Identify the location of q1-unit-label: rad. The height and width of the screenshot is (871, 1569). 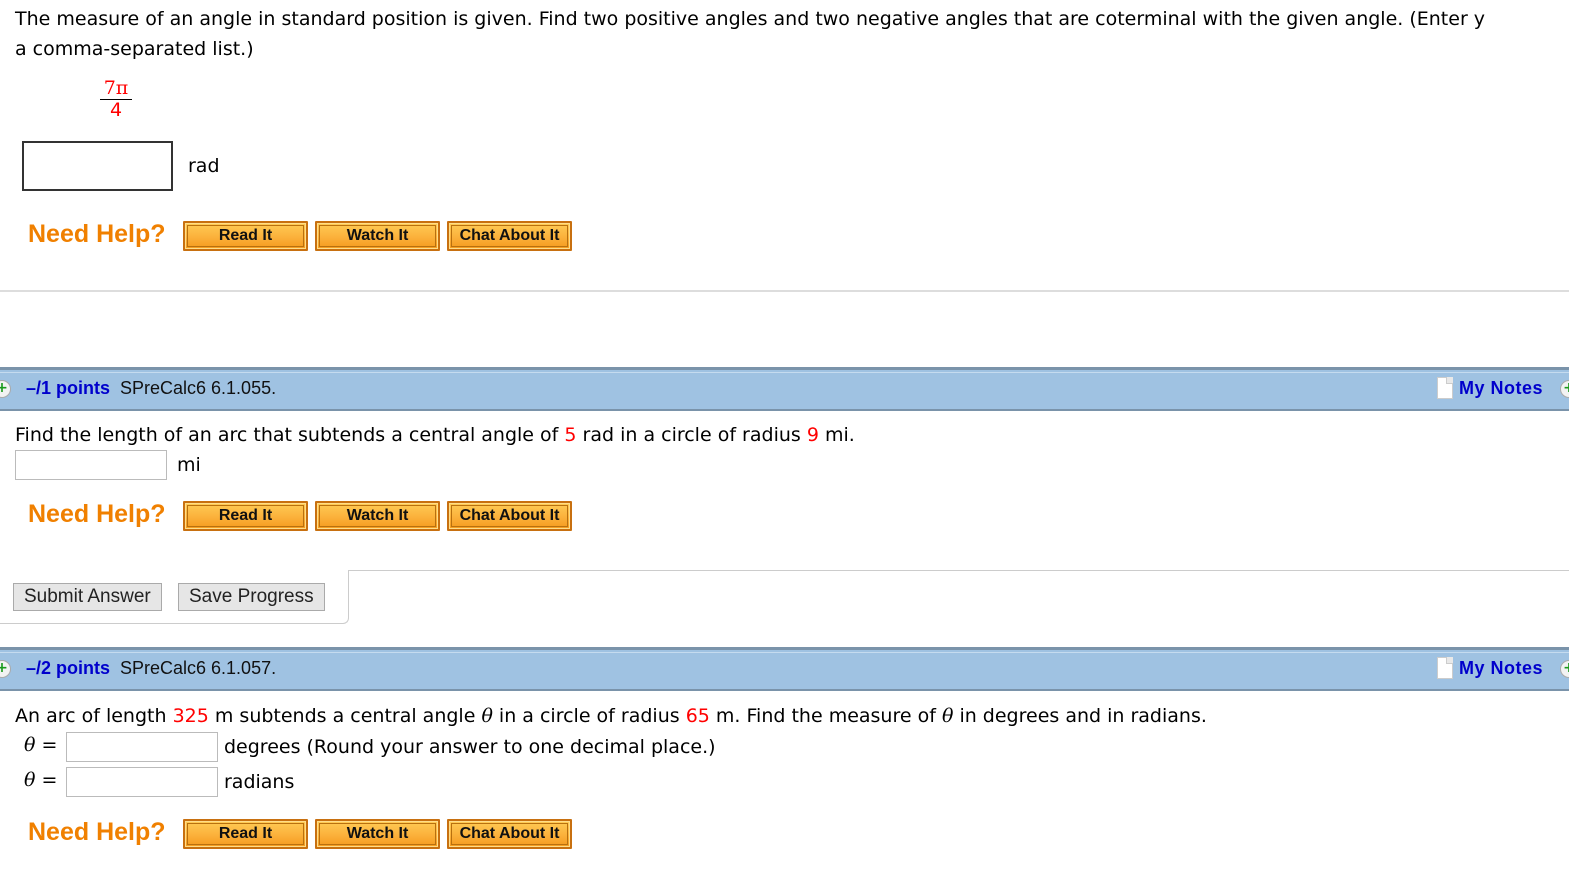
(204, 166).